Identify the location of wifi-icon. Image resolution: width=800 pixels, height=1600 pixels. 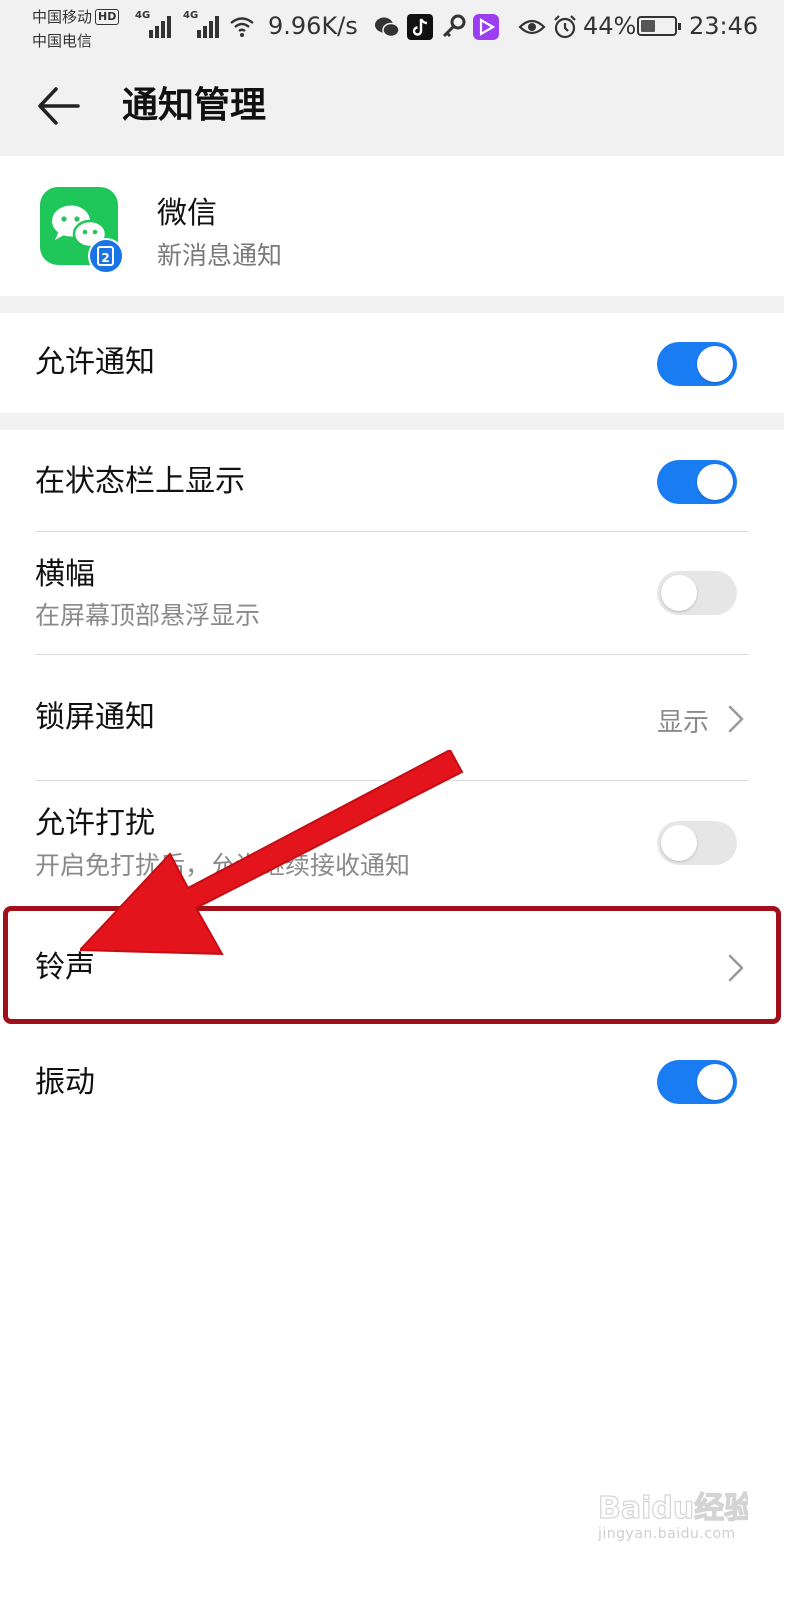
(242, 27).